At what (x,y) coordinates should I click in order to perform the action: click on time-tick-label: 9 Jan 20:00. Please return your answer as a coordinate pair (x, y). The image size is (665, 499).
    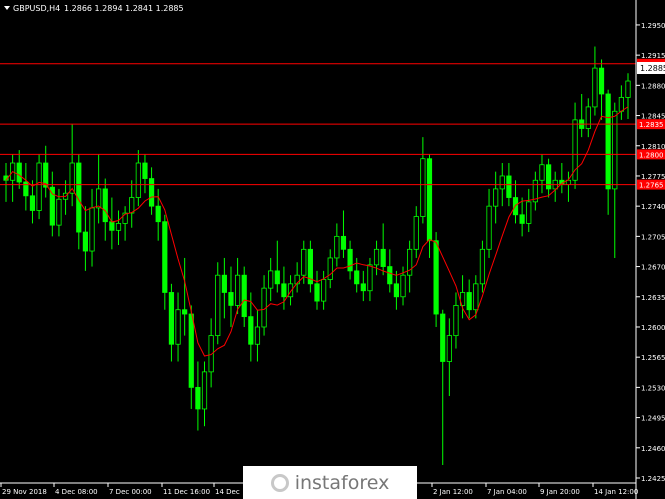
    Looking at the image, I should click on (560, 492).